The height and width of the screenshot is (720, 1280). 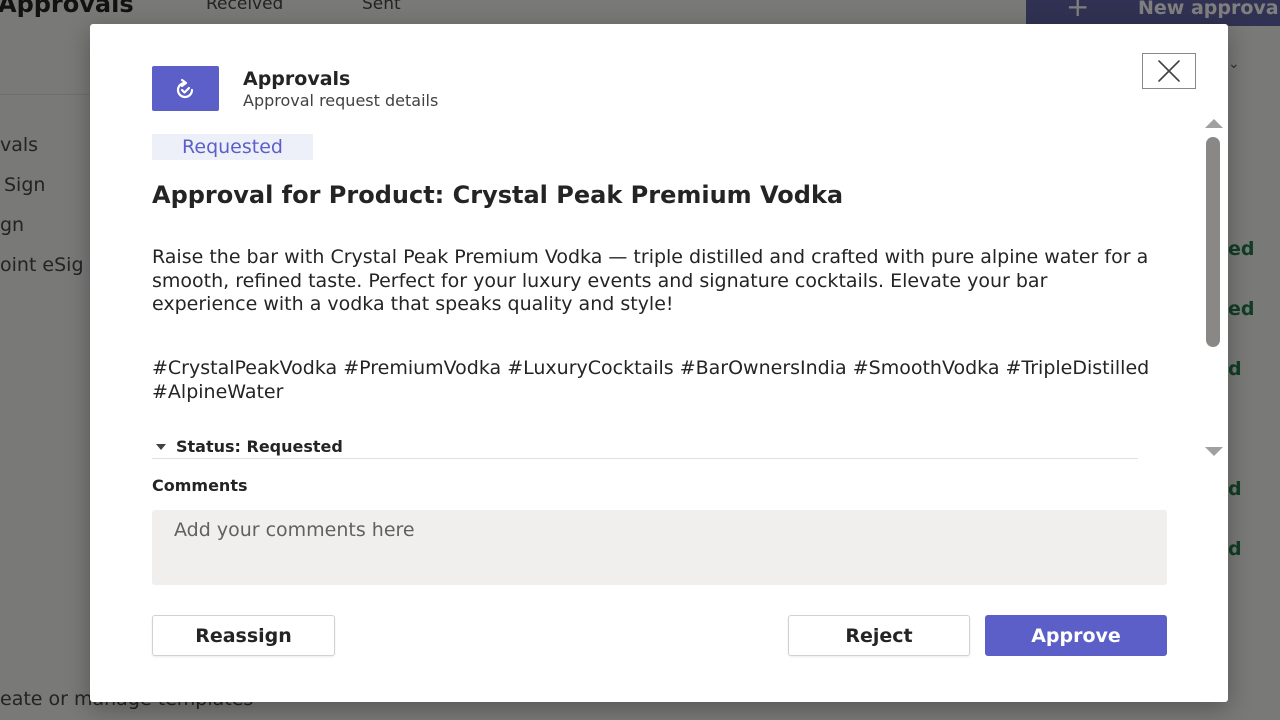 What do you see at coordinates (1214, 451) in the screenshot?
I see `scroll-down-arrow` at bounding box center [1214, 451].